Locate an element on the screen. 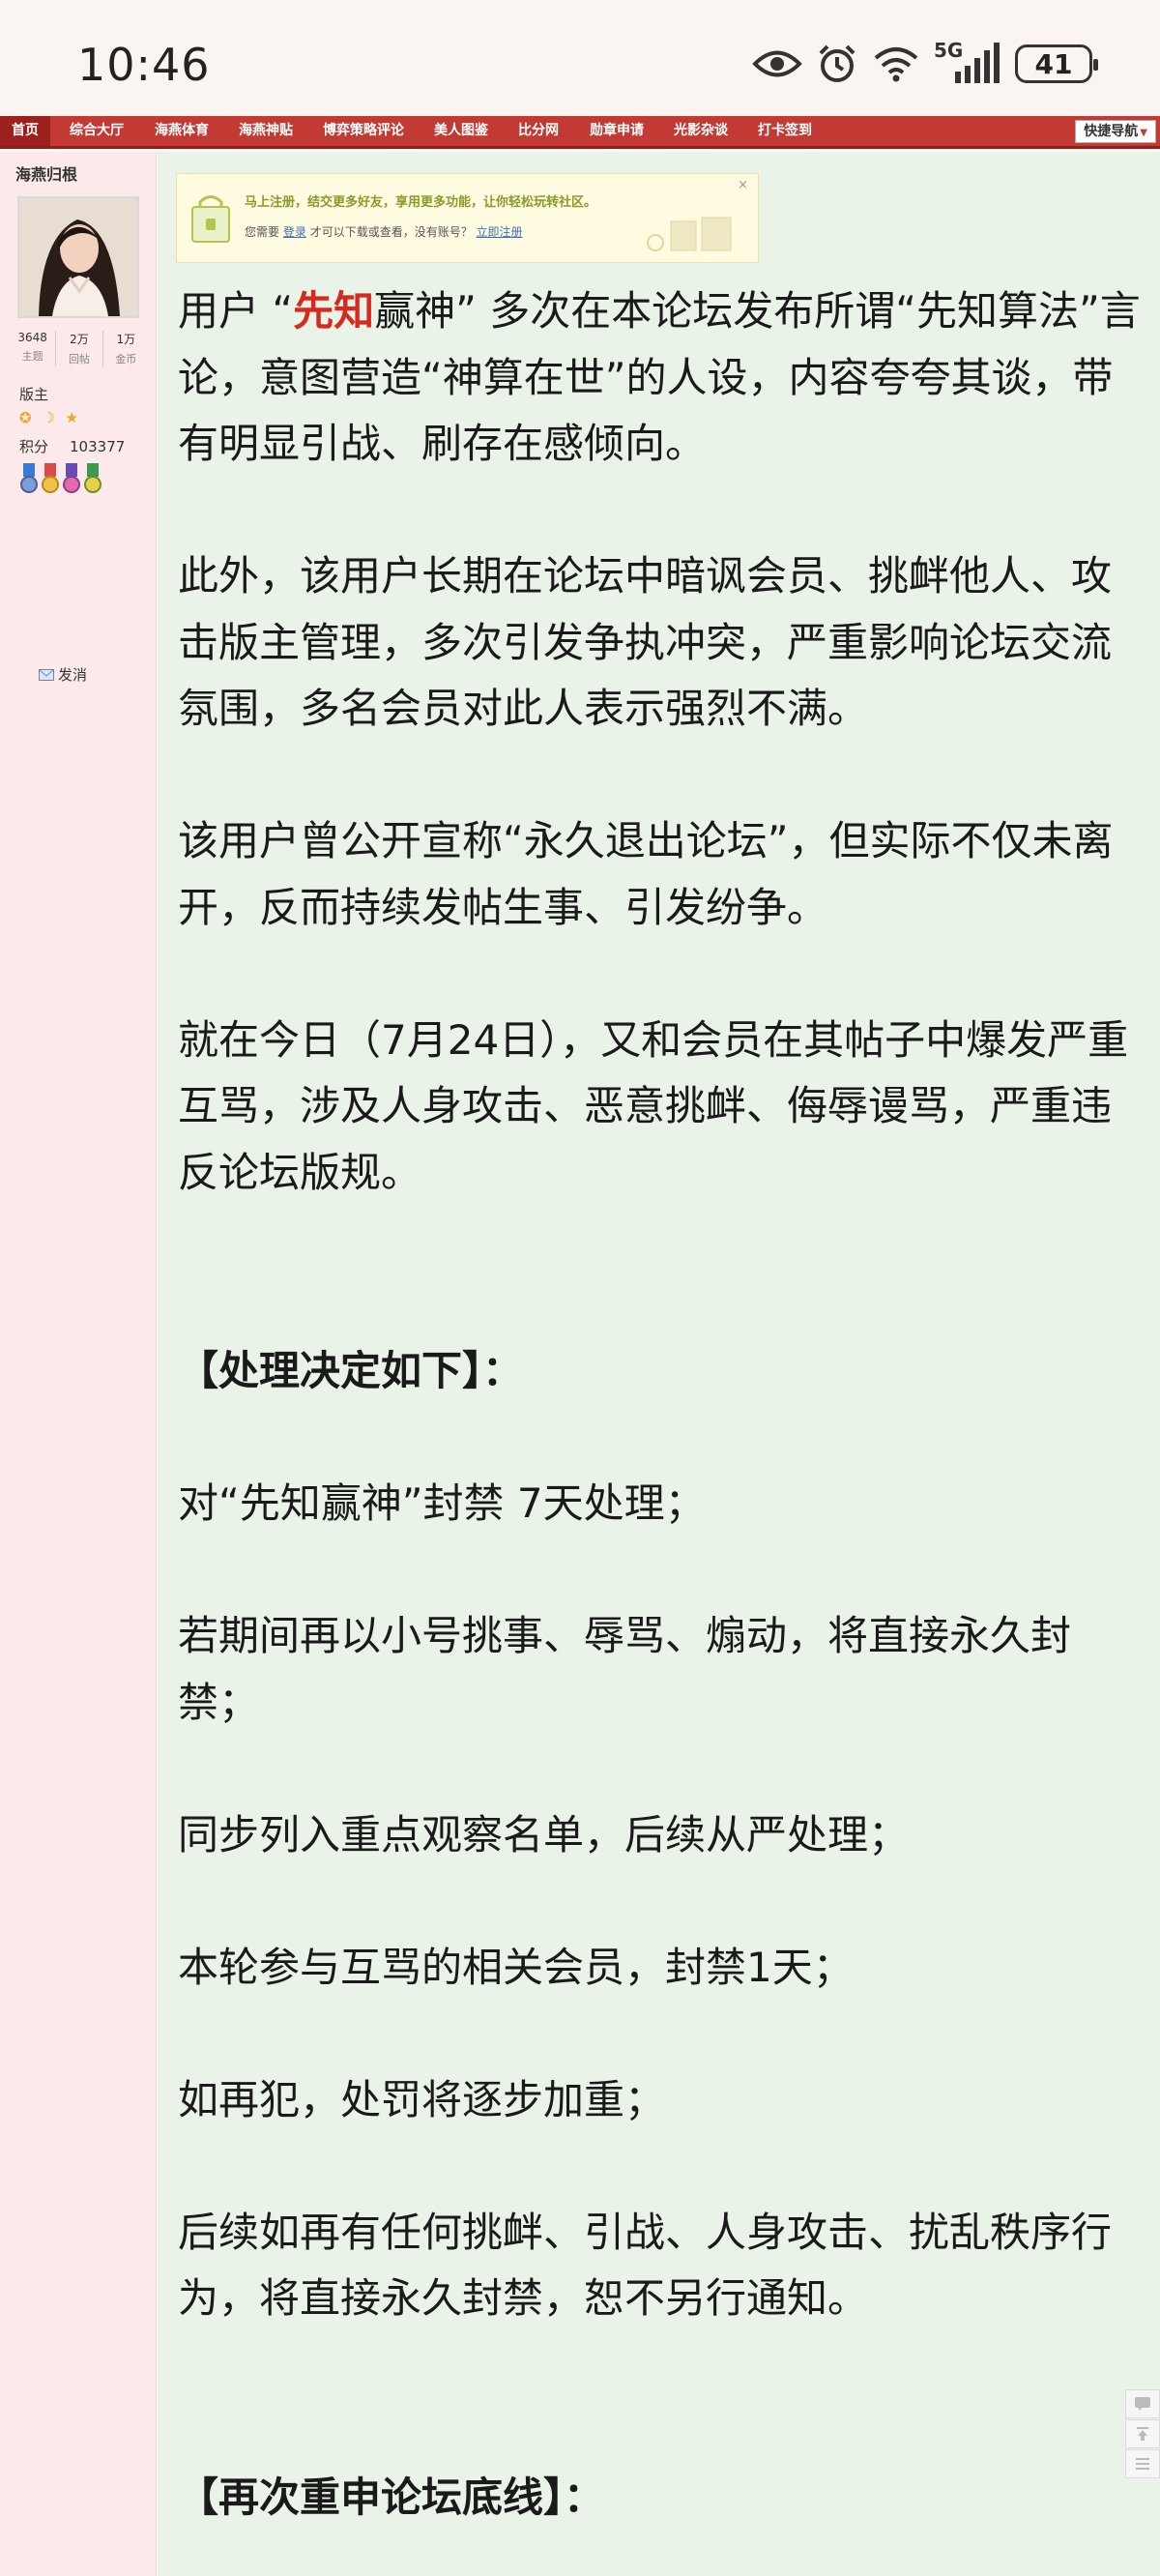 The image size is (1160, 2576). post-text: 用户 “ is located at coordinates (236, 311).